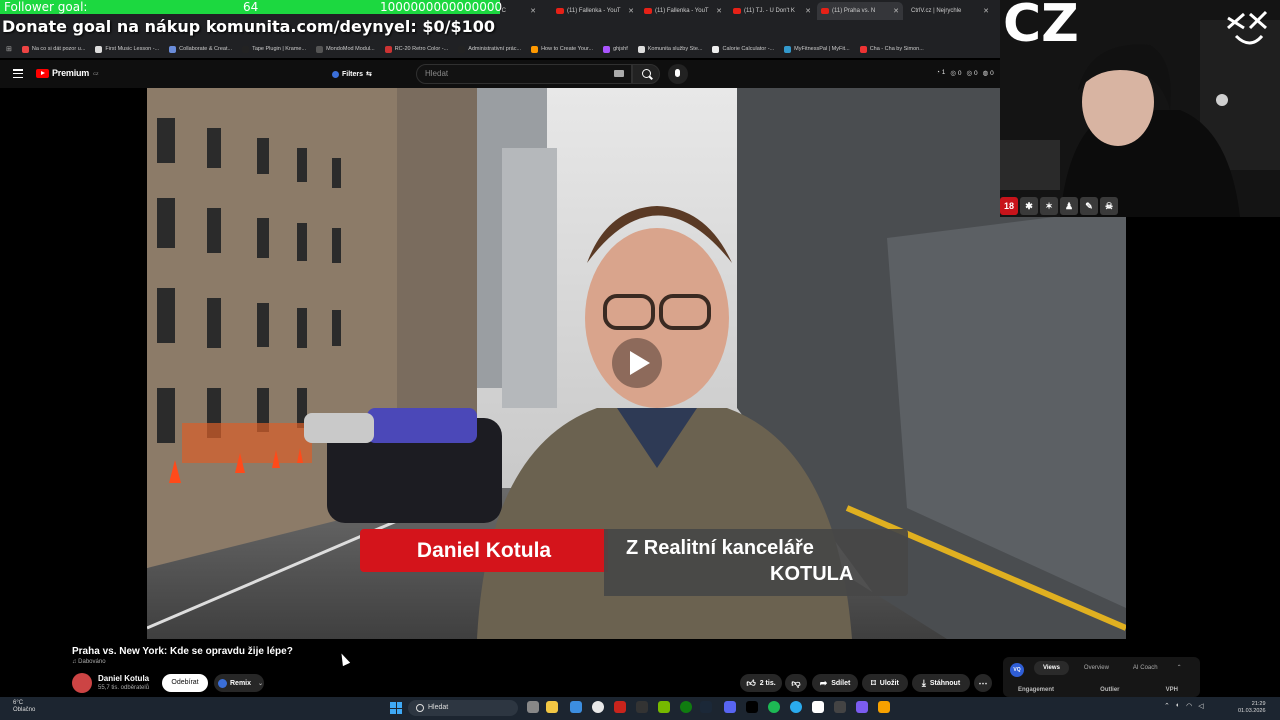  I want to click on subscriber-count: 55,7 tis. odběratelů, so click(124, 688).